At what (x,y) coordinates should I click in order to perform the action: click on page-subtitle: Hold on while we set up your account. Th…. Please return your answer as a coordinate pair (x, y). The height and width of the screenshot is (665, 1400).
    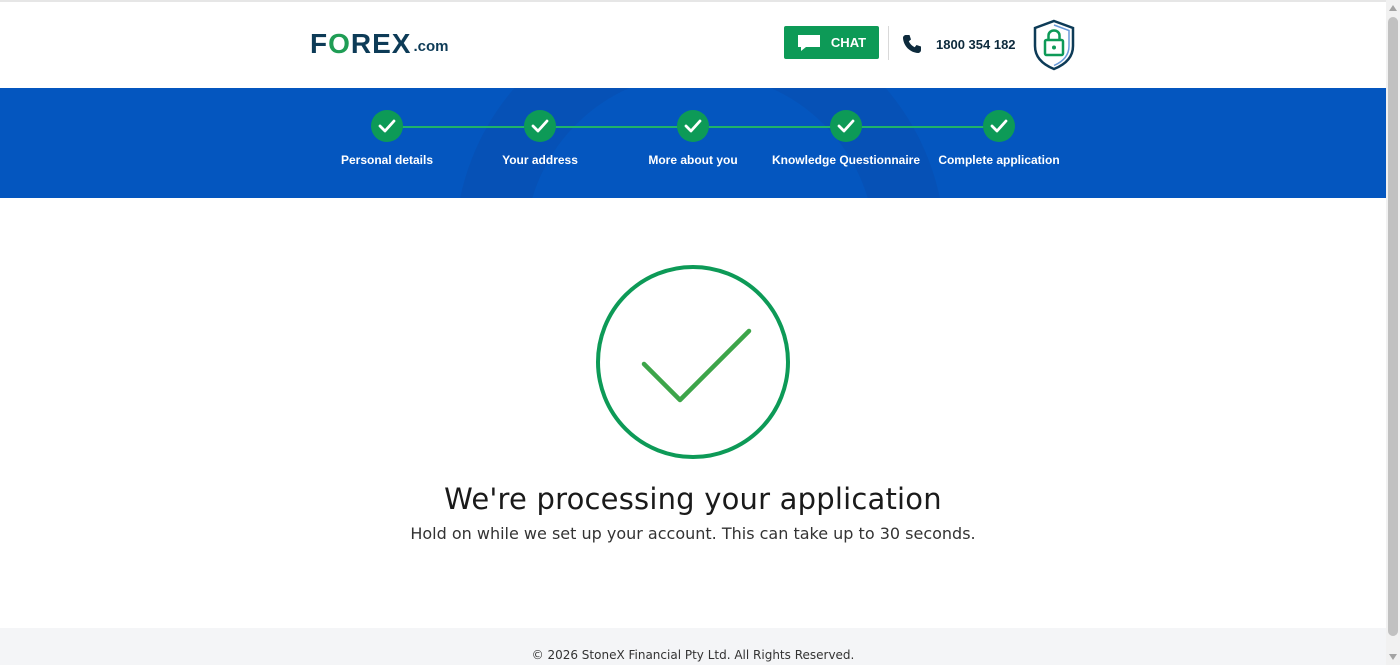
    Looking at the image, I should click on (693, 533).